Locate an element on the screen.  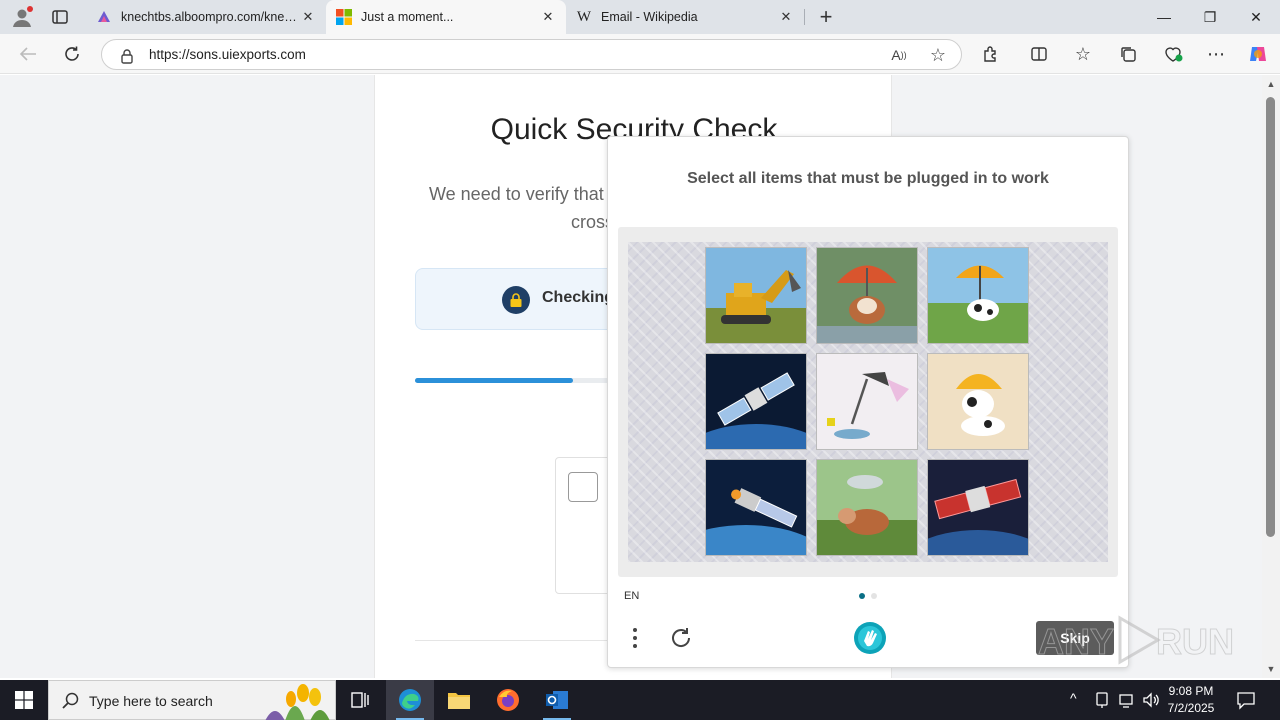
refresh-button is located at coordinates (72, 54).